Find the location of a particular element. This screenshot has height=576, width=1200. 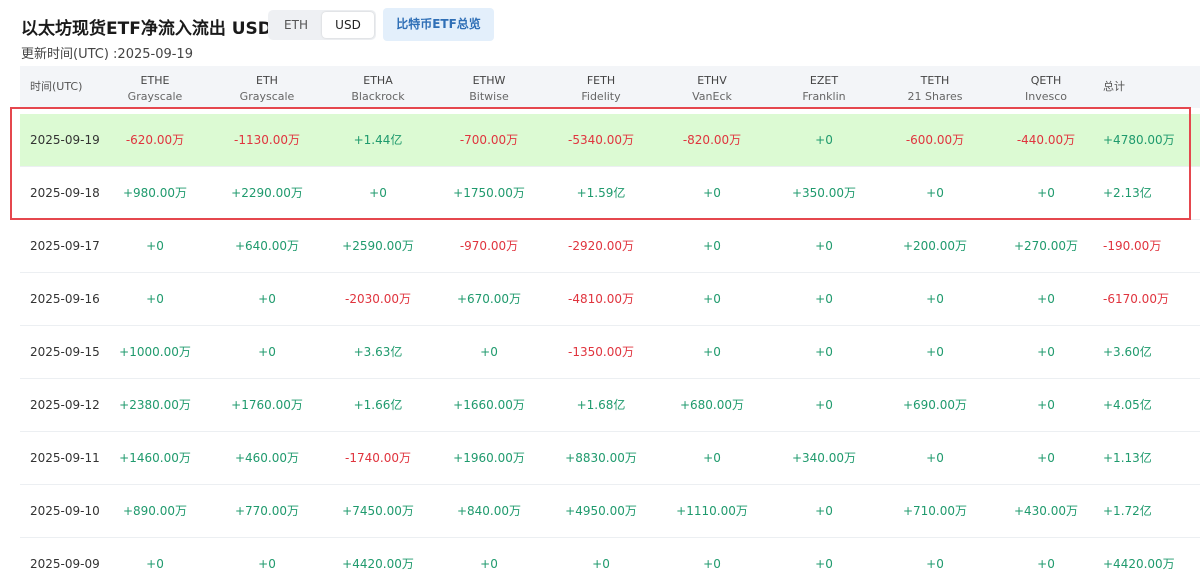

flow-value-ethw: +670.00万 is located at coordinates (489, 299).